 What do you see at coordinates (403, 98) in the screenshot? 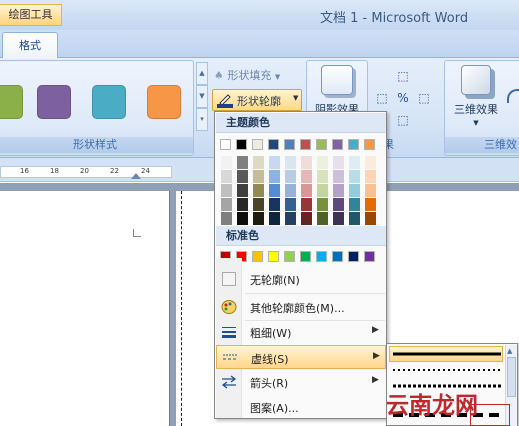
I see `toggle-shadow-icon: %` at bounding box center [403, 98].